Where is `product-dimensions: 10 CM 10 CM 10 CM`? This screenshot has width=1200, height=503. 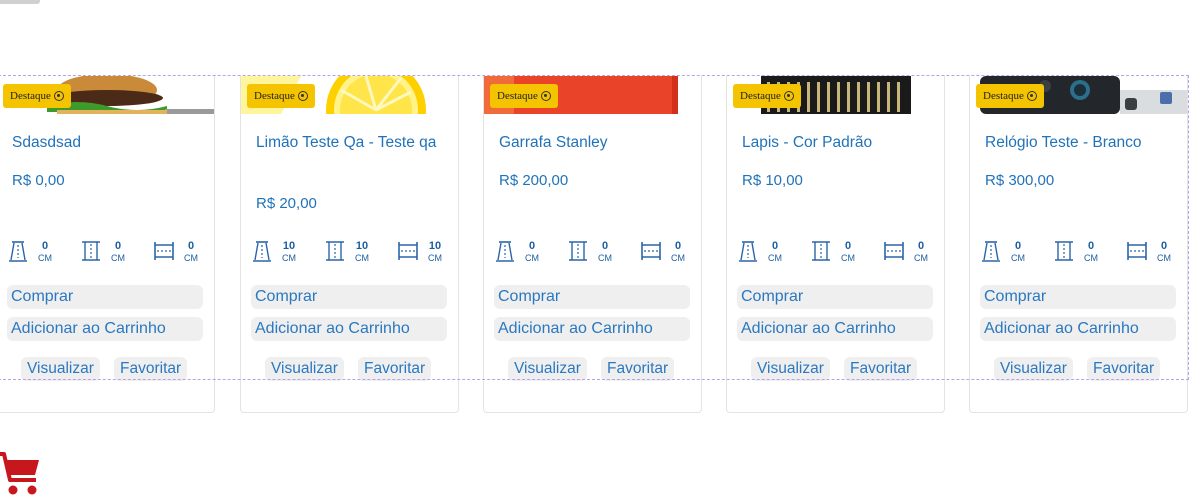 product-dimensions: 10 CM 10 CM 10 CM is located at coordinates (348, 253).